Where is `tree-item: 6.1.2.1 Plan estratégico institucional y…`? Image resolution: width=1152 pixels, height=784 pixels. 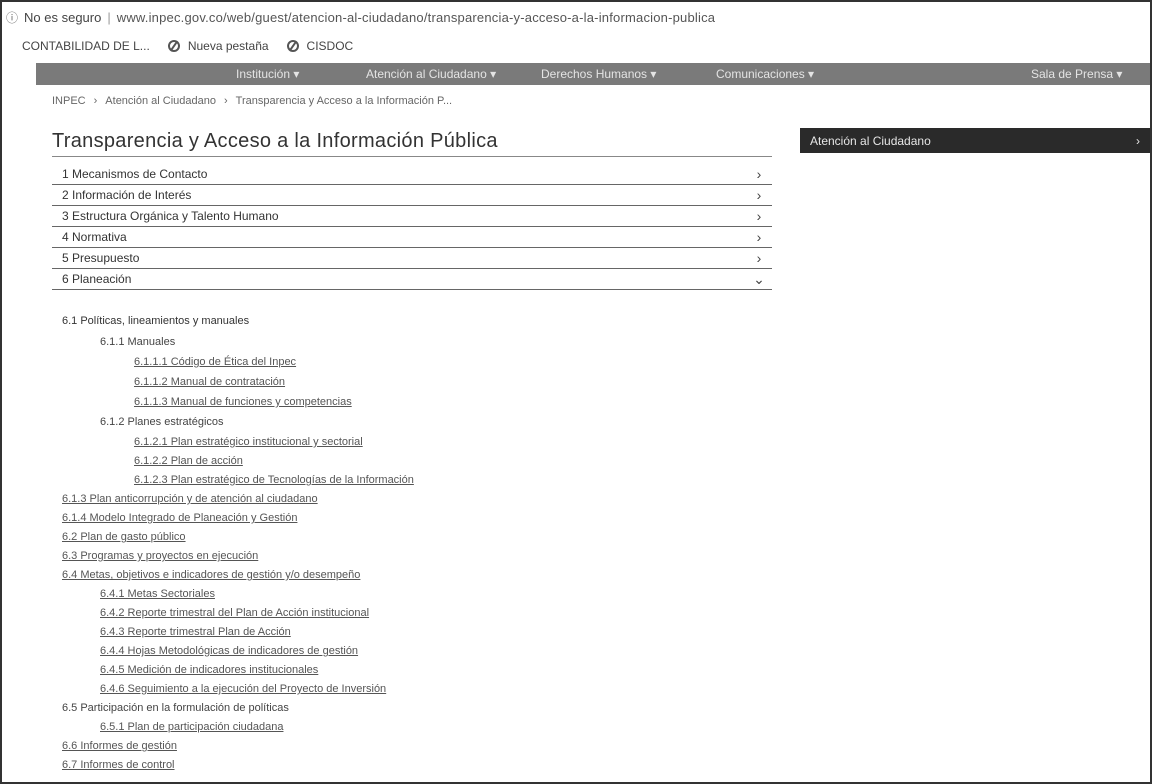
tree-item: 6.1.2.1 Plan estratégico institucional y… is located at coordinates (248, 442).